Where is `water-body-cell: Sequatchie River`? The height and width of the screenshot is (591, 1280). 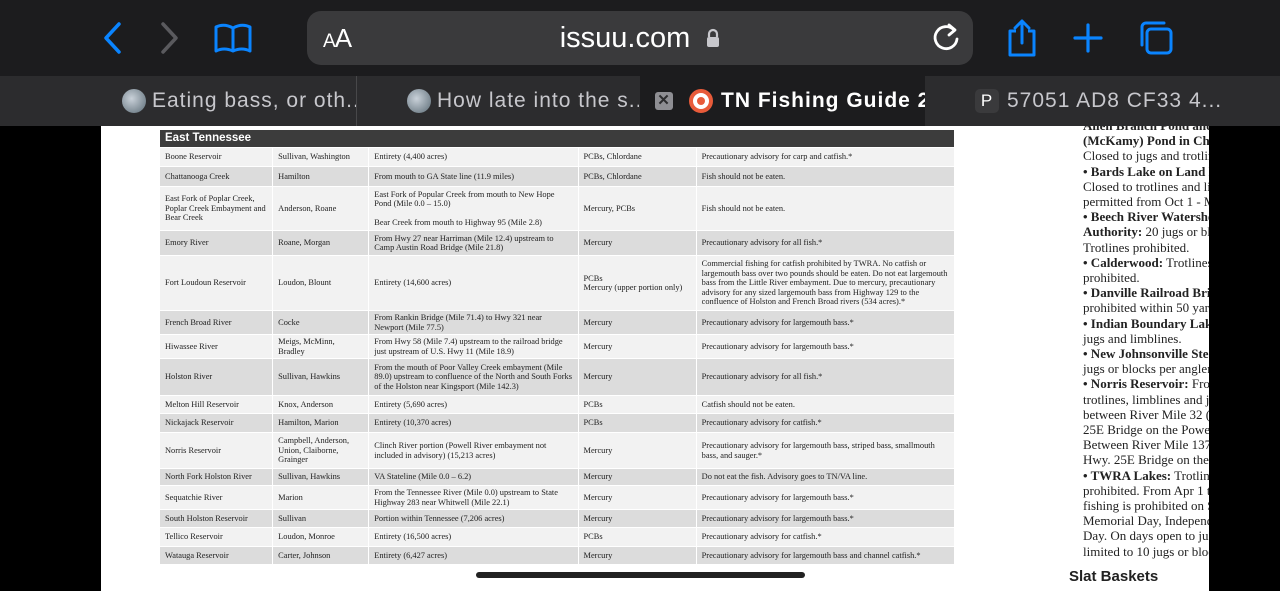 water-body-cell: Sequatchie River is located at coordinates (216, 497).